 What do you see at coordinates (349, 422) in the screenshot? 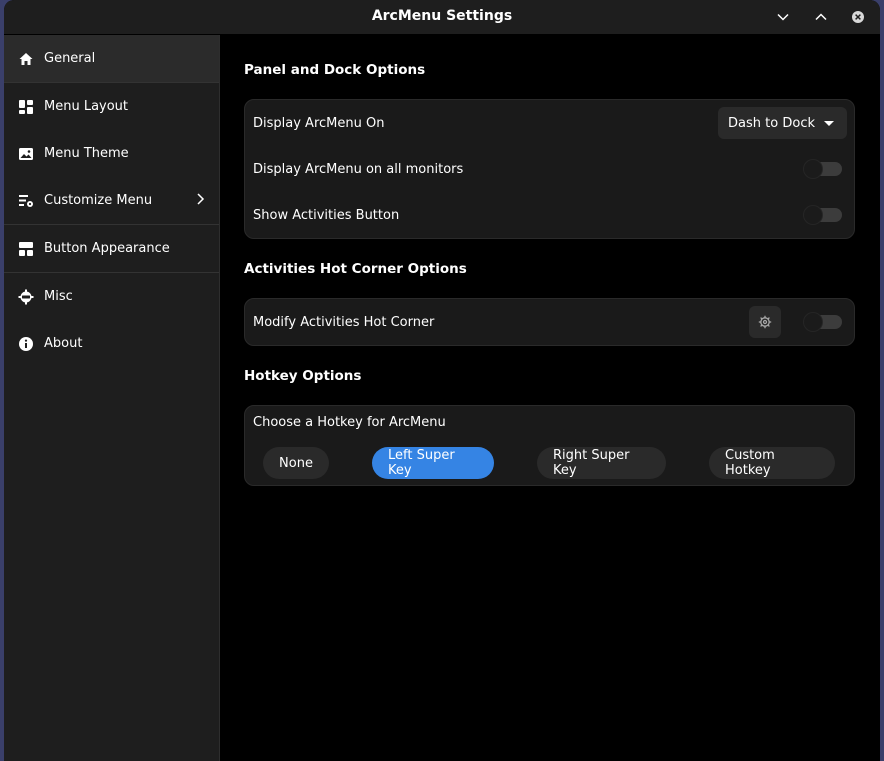
I see `hotkey-choose-label: Choose a Hotkey for ArcMenu` at bounding box center [349, 422].